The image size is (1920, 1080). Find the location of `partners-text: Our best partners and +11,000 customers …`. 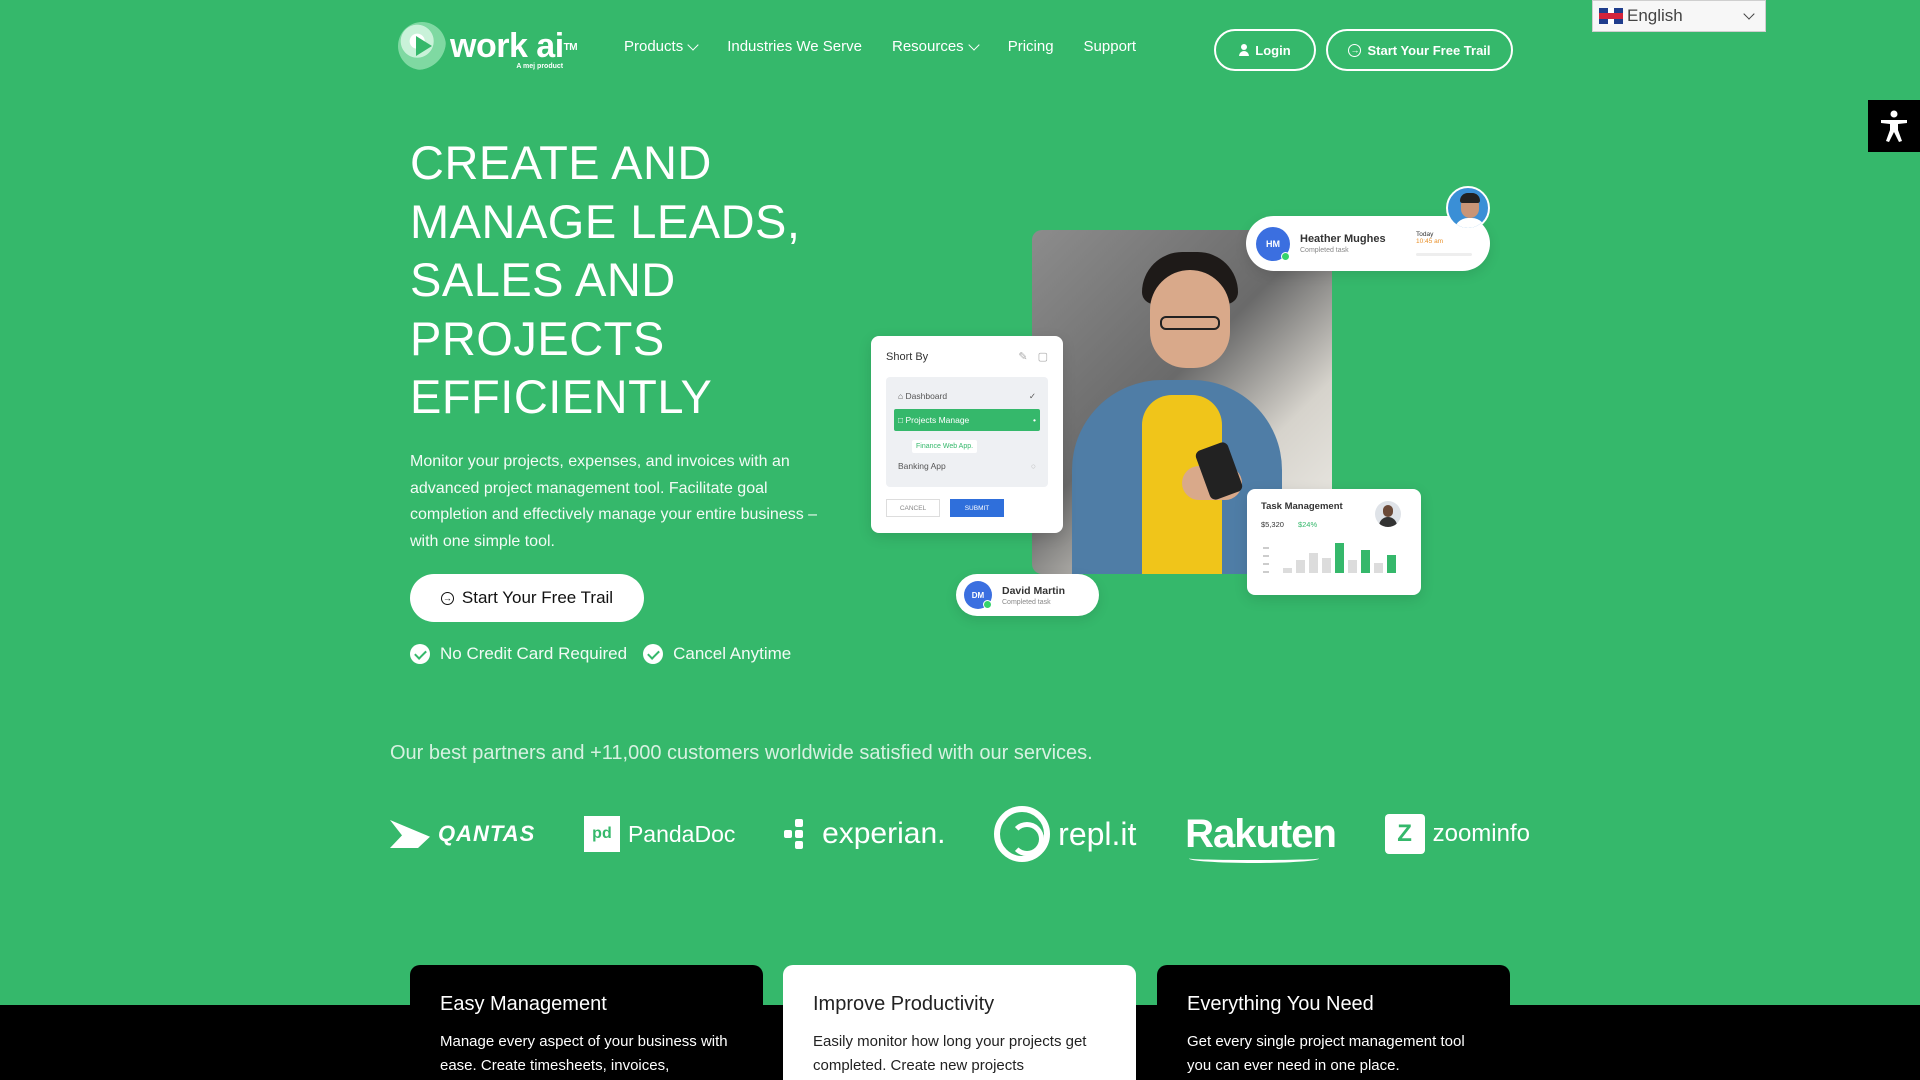

partners-text: Our best partners and +11,000 customers … is located at coordinates (741, 753).